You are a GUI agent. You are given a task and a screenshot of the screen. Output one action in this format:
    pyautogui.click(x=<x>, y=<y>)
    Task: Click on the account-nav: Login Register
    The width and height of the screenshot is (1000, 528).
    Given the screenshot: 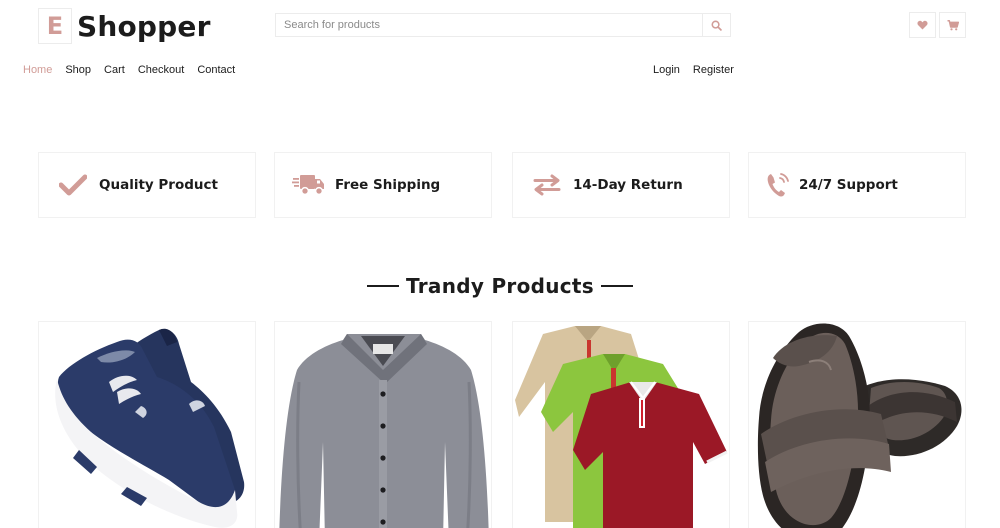 What is the action you would take?
    pyautogui.click(x=693, y=70)
    